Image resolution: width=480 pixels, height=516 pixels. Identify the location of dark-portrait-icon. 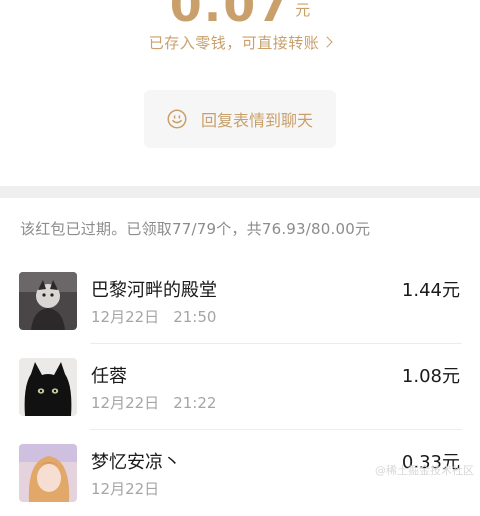
(48, 301).